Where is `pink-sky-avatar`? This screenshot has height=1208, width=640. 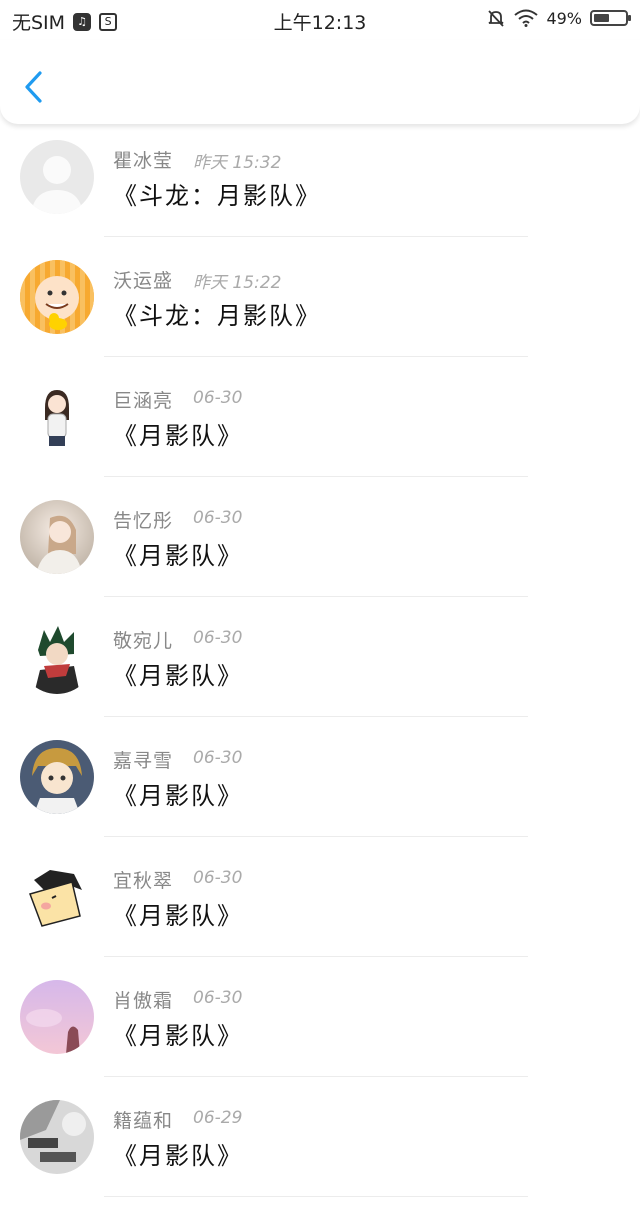 pink-sky-avatar is located at coordinates (57, 1017).